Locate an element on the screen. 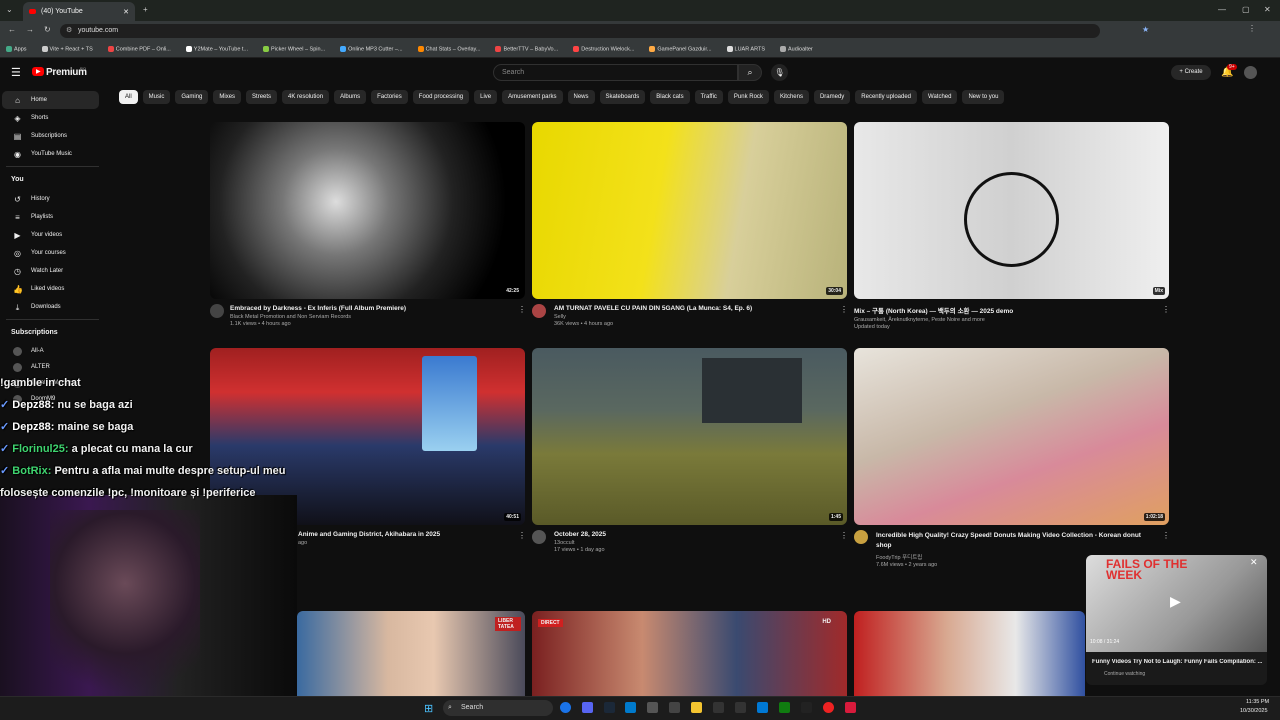 This screenshot has height=720, width=1280. video-thumbnail: 1:45 is located at coordinates (689, 436).